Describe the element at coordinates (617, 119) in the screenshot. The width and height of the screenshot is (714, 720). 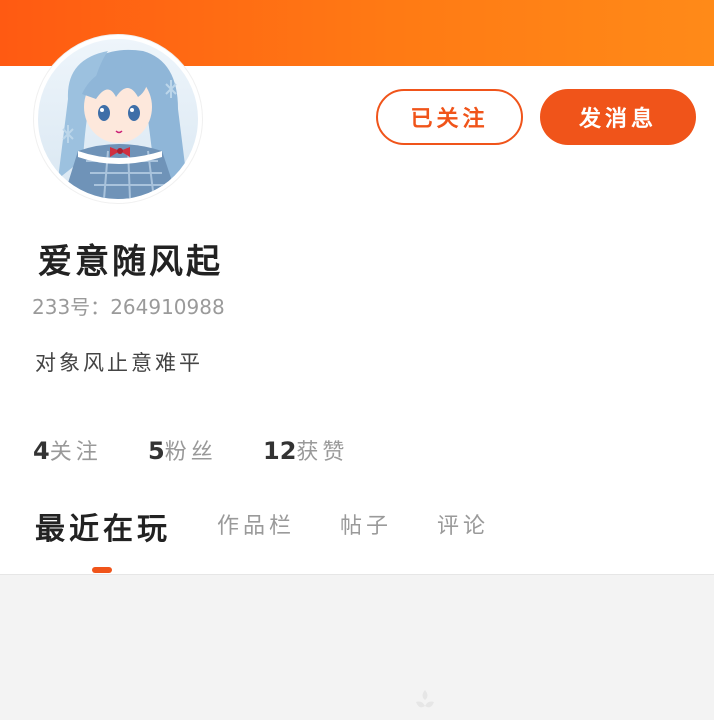
I see `send-message-button-label: 发消息` at that location.